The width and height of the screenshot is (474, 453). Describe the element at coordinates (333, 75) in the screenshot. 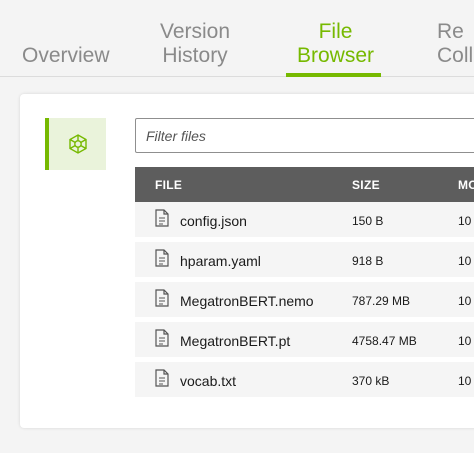

I see `active-tab-indicator` at that location.